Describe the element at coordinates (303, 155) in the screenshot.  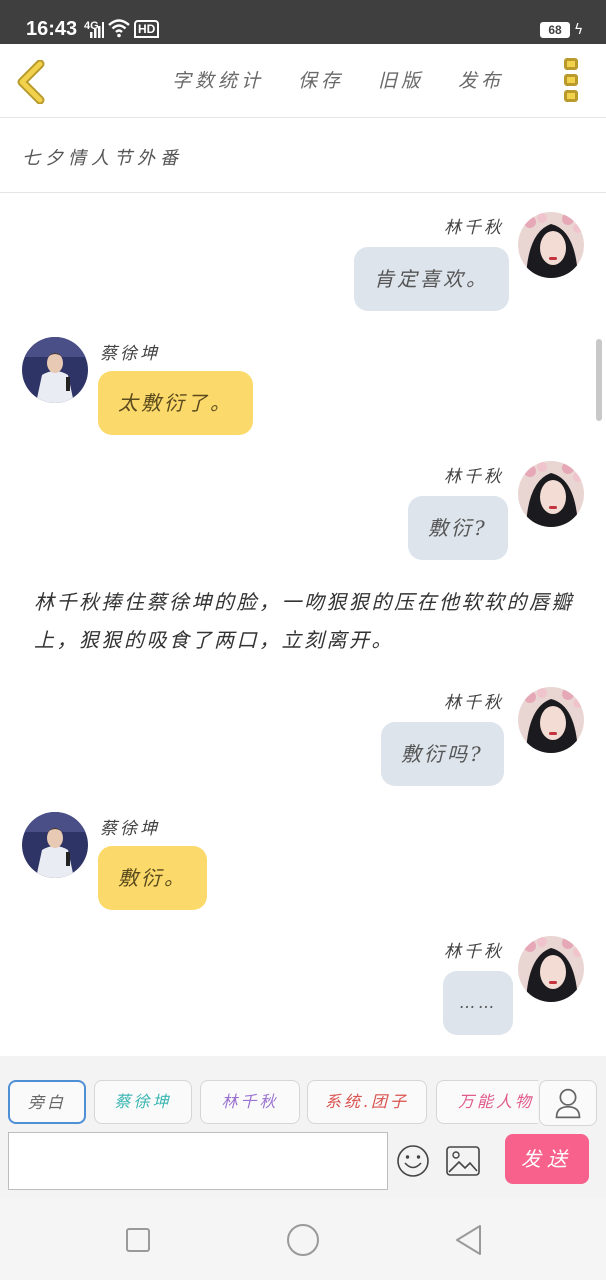
I see `chapter-title-row: 七夕情人节外番` at that location.